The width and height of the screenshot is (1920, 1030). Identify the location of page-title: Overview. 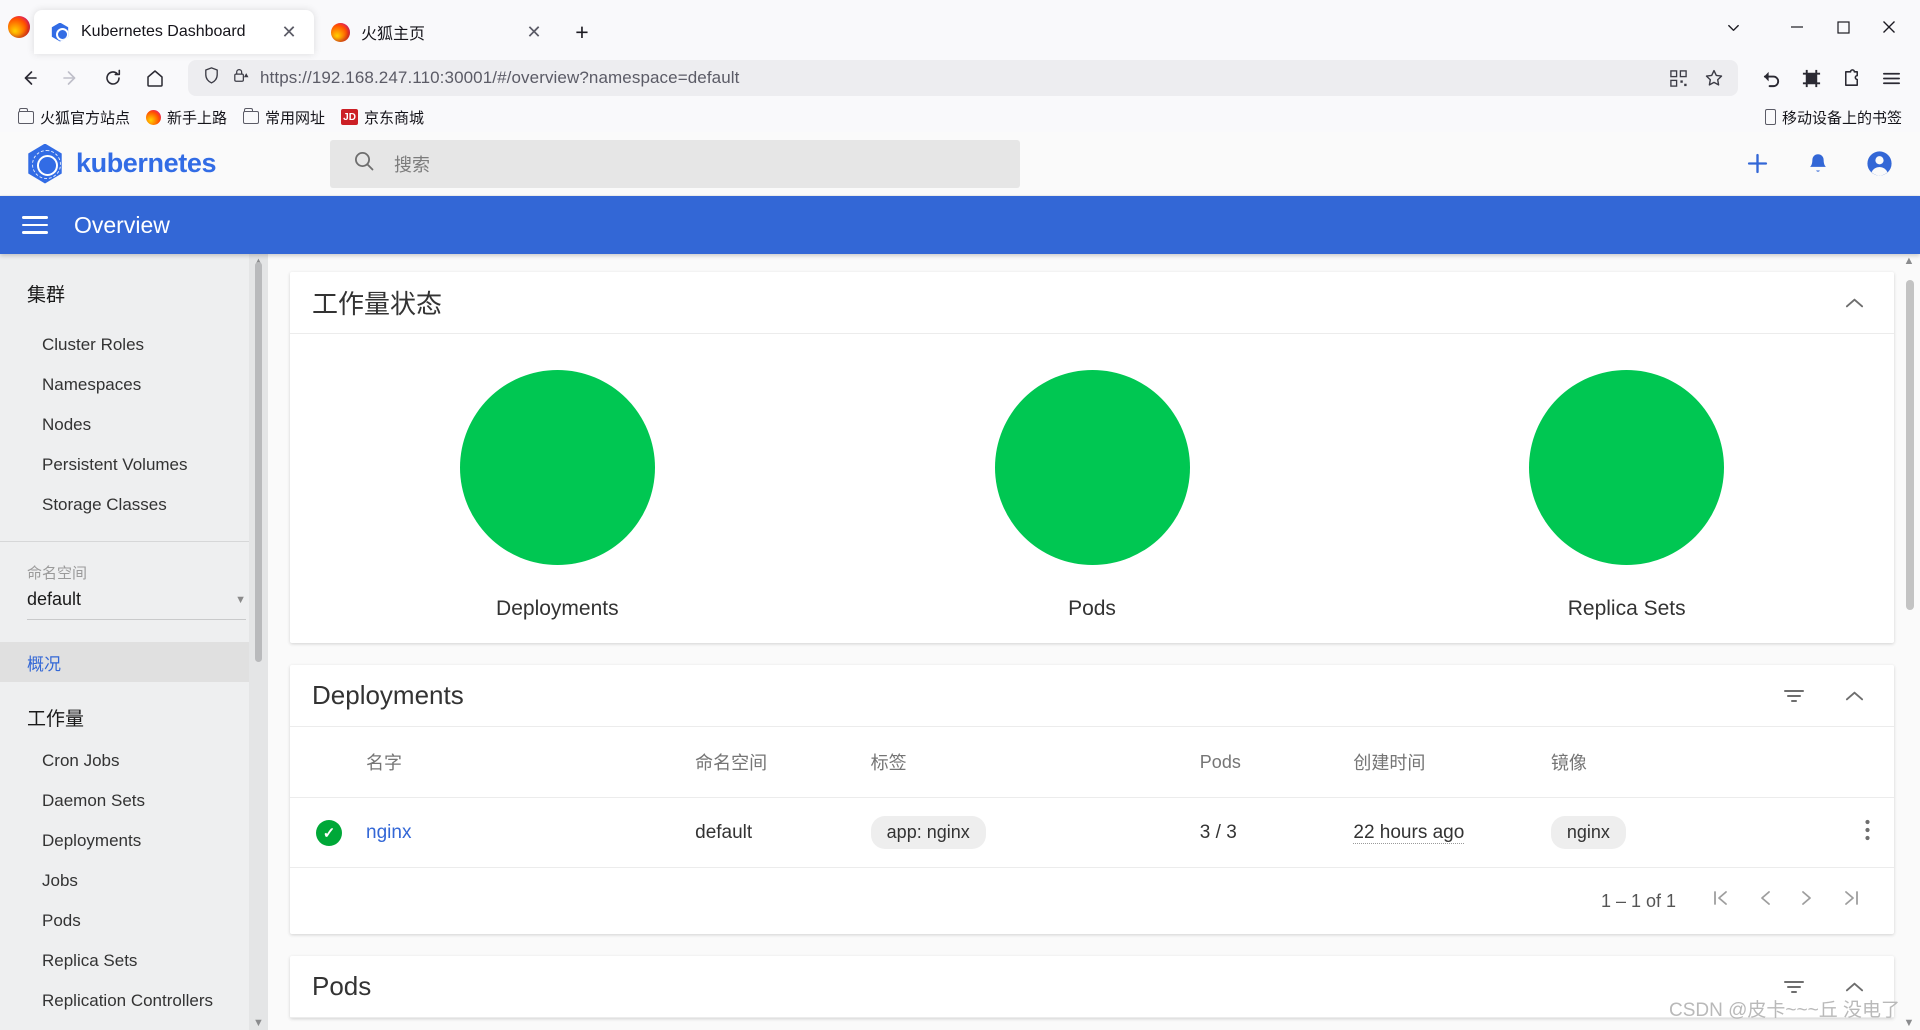
(122, 224).